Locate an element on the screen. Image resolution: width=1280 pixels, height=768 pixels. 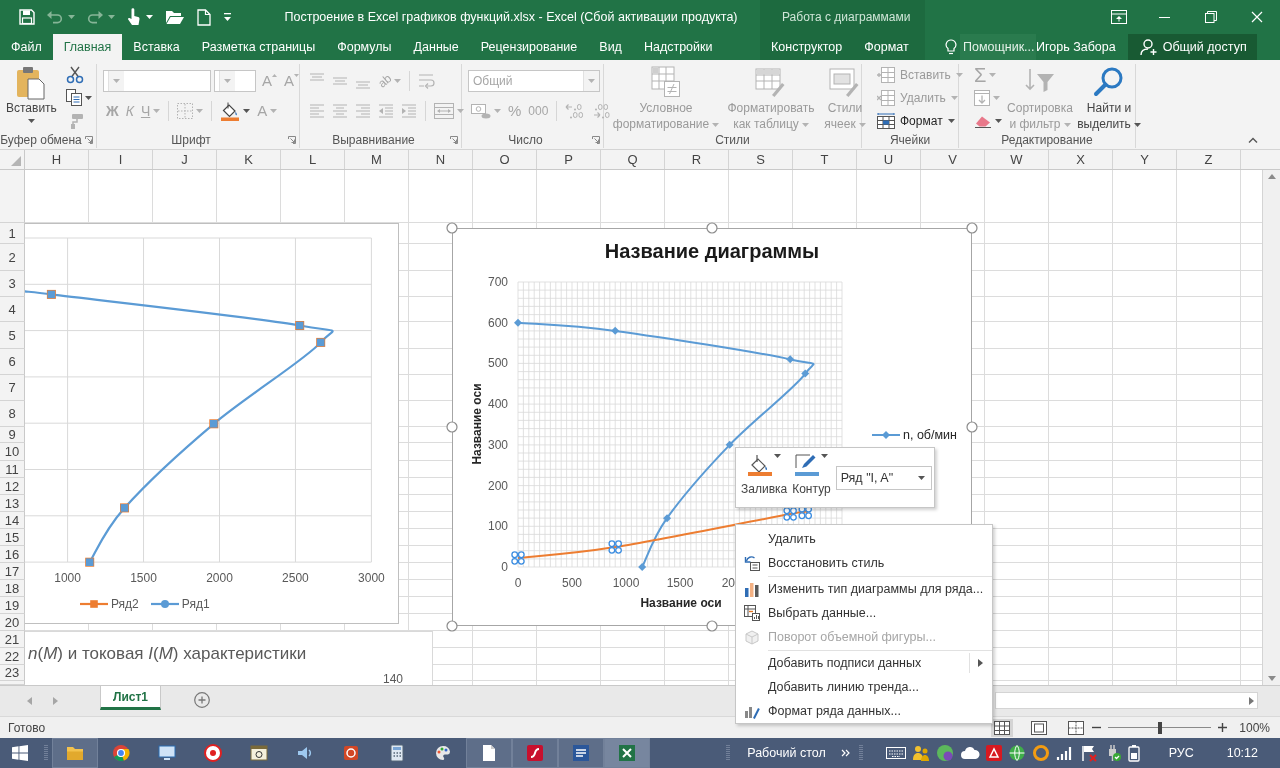
column-header: H is located at coordinates (57, 159).